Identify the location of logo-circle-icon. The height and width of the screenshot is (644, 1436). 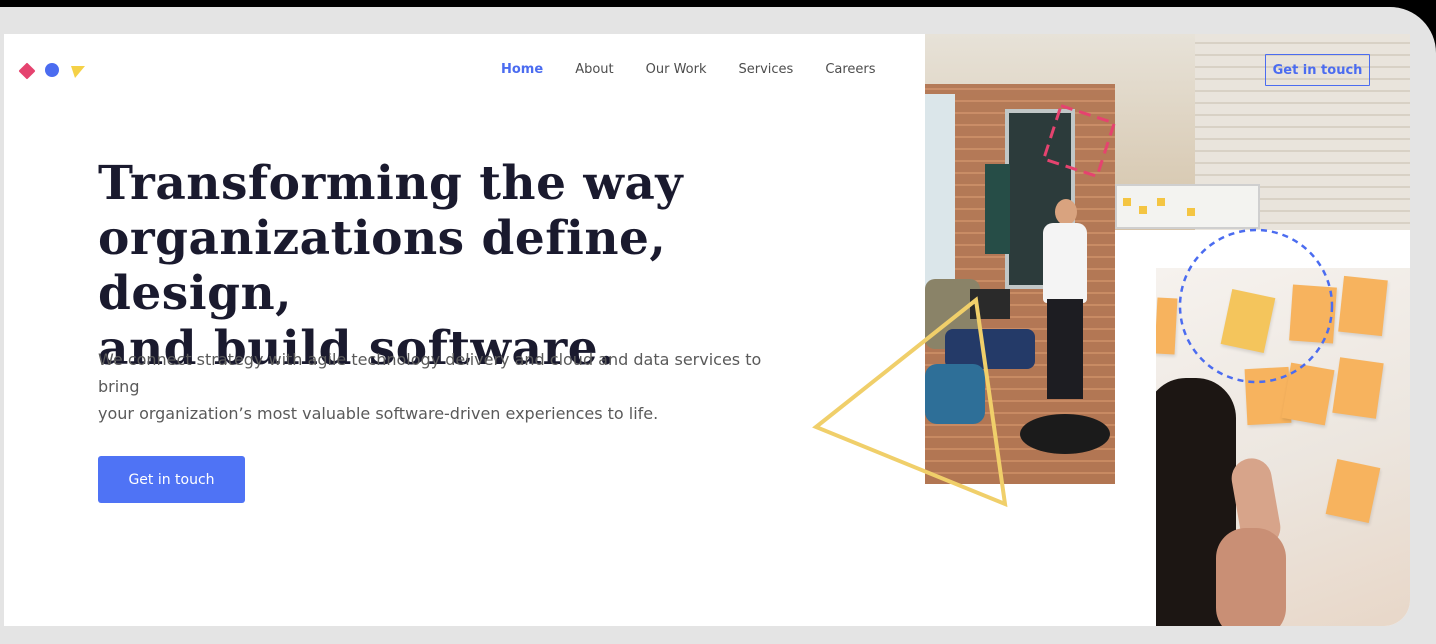
(52, 70).